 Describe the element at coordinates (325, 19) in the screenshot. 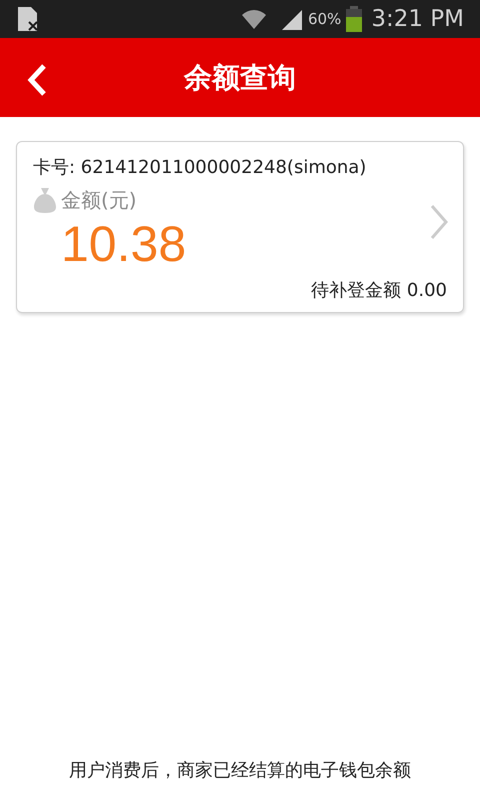

I see `battery-percent: 60%` at that location.